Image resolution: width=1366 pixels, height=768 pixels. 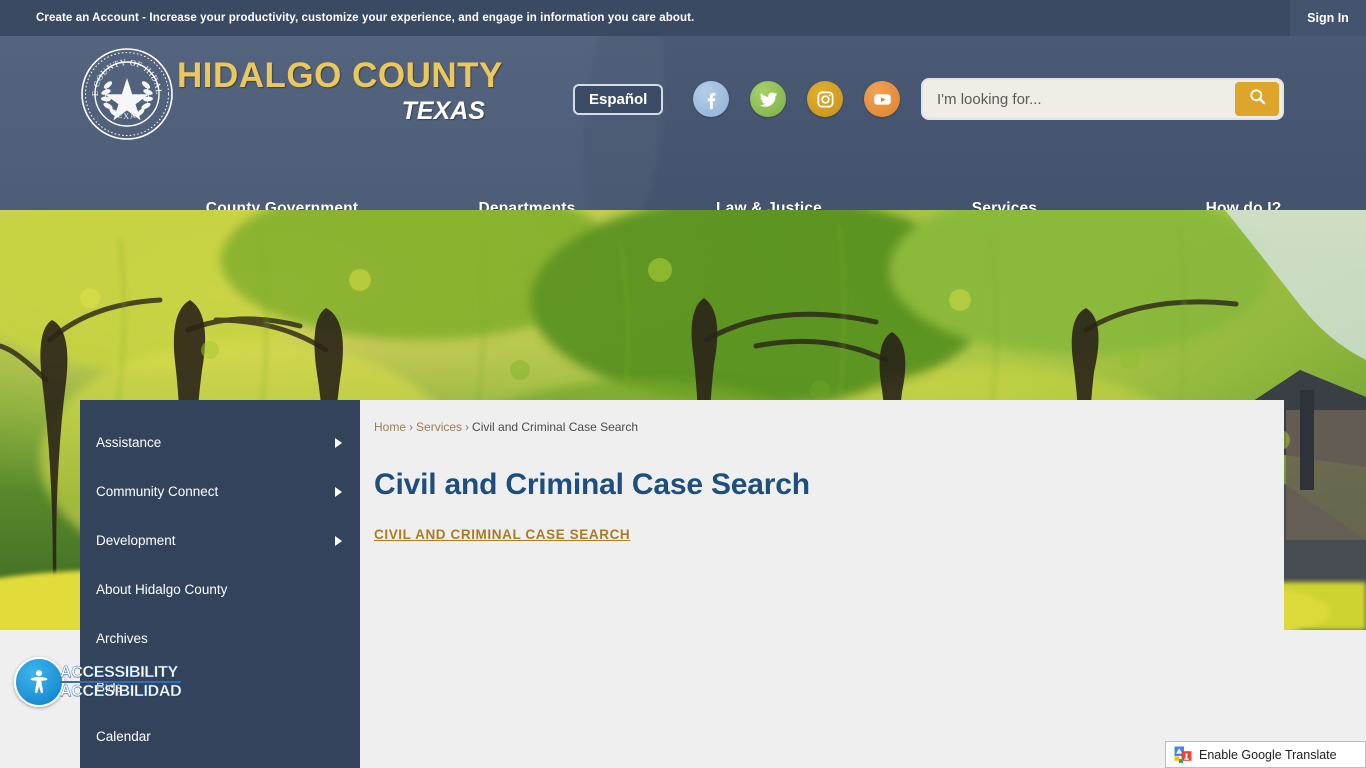 What do you see at coordinates (220, 736) in the screenshot?
I see `sidebar-item-calendar: Calendar` at bounding box center [220, 736].